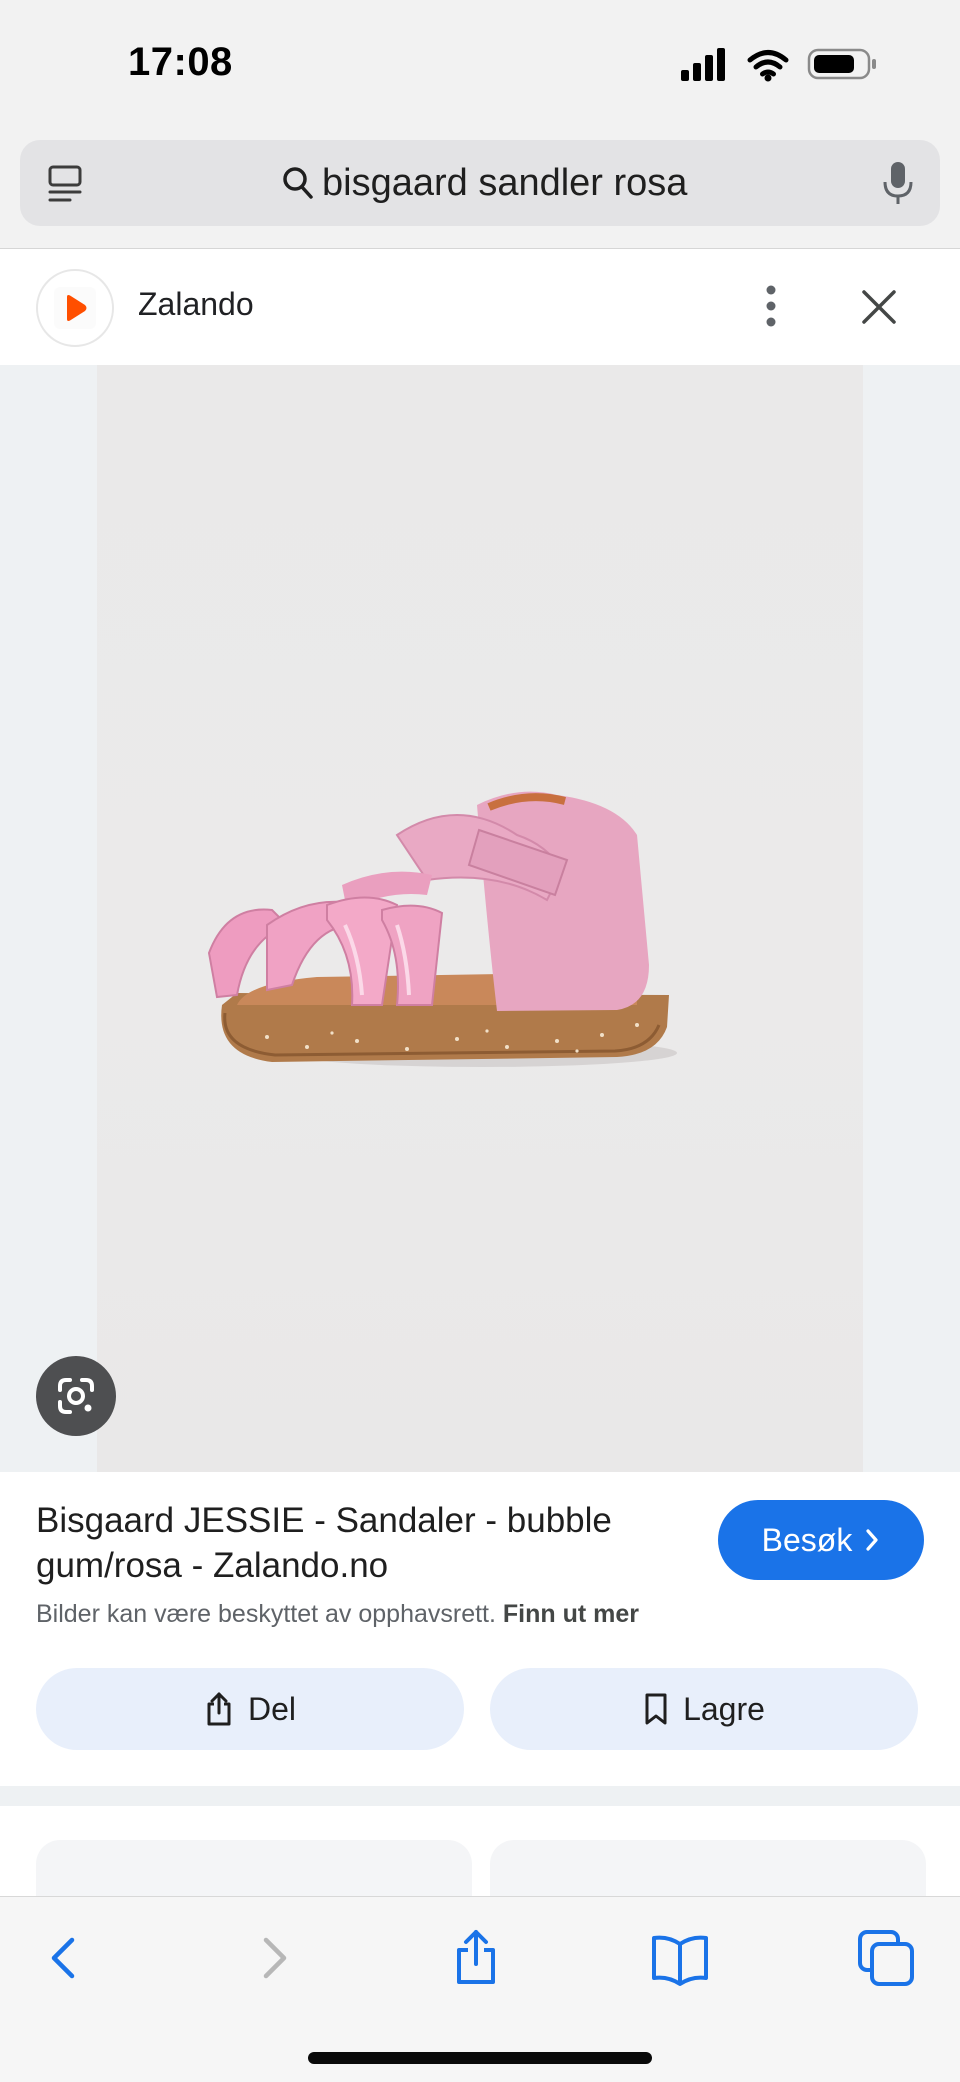  I want to click on save-button-label: Lagre, so click(724, 1708).